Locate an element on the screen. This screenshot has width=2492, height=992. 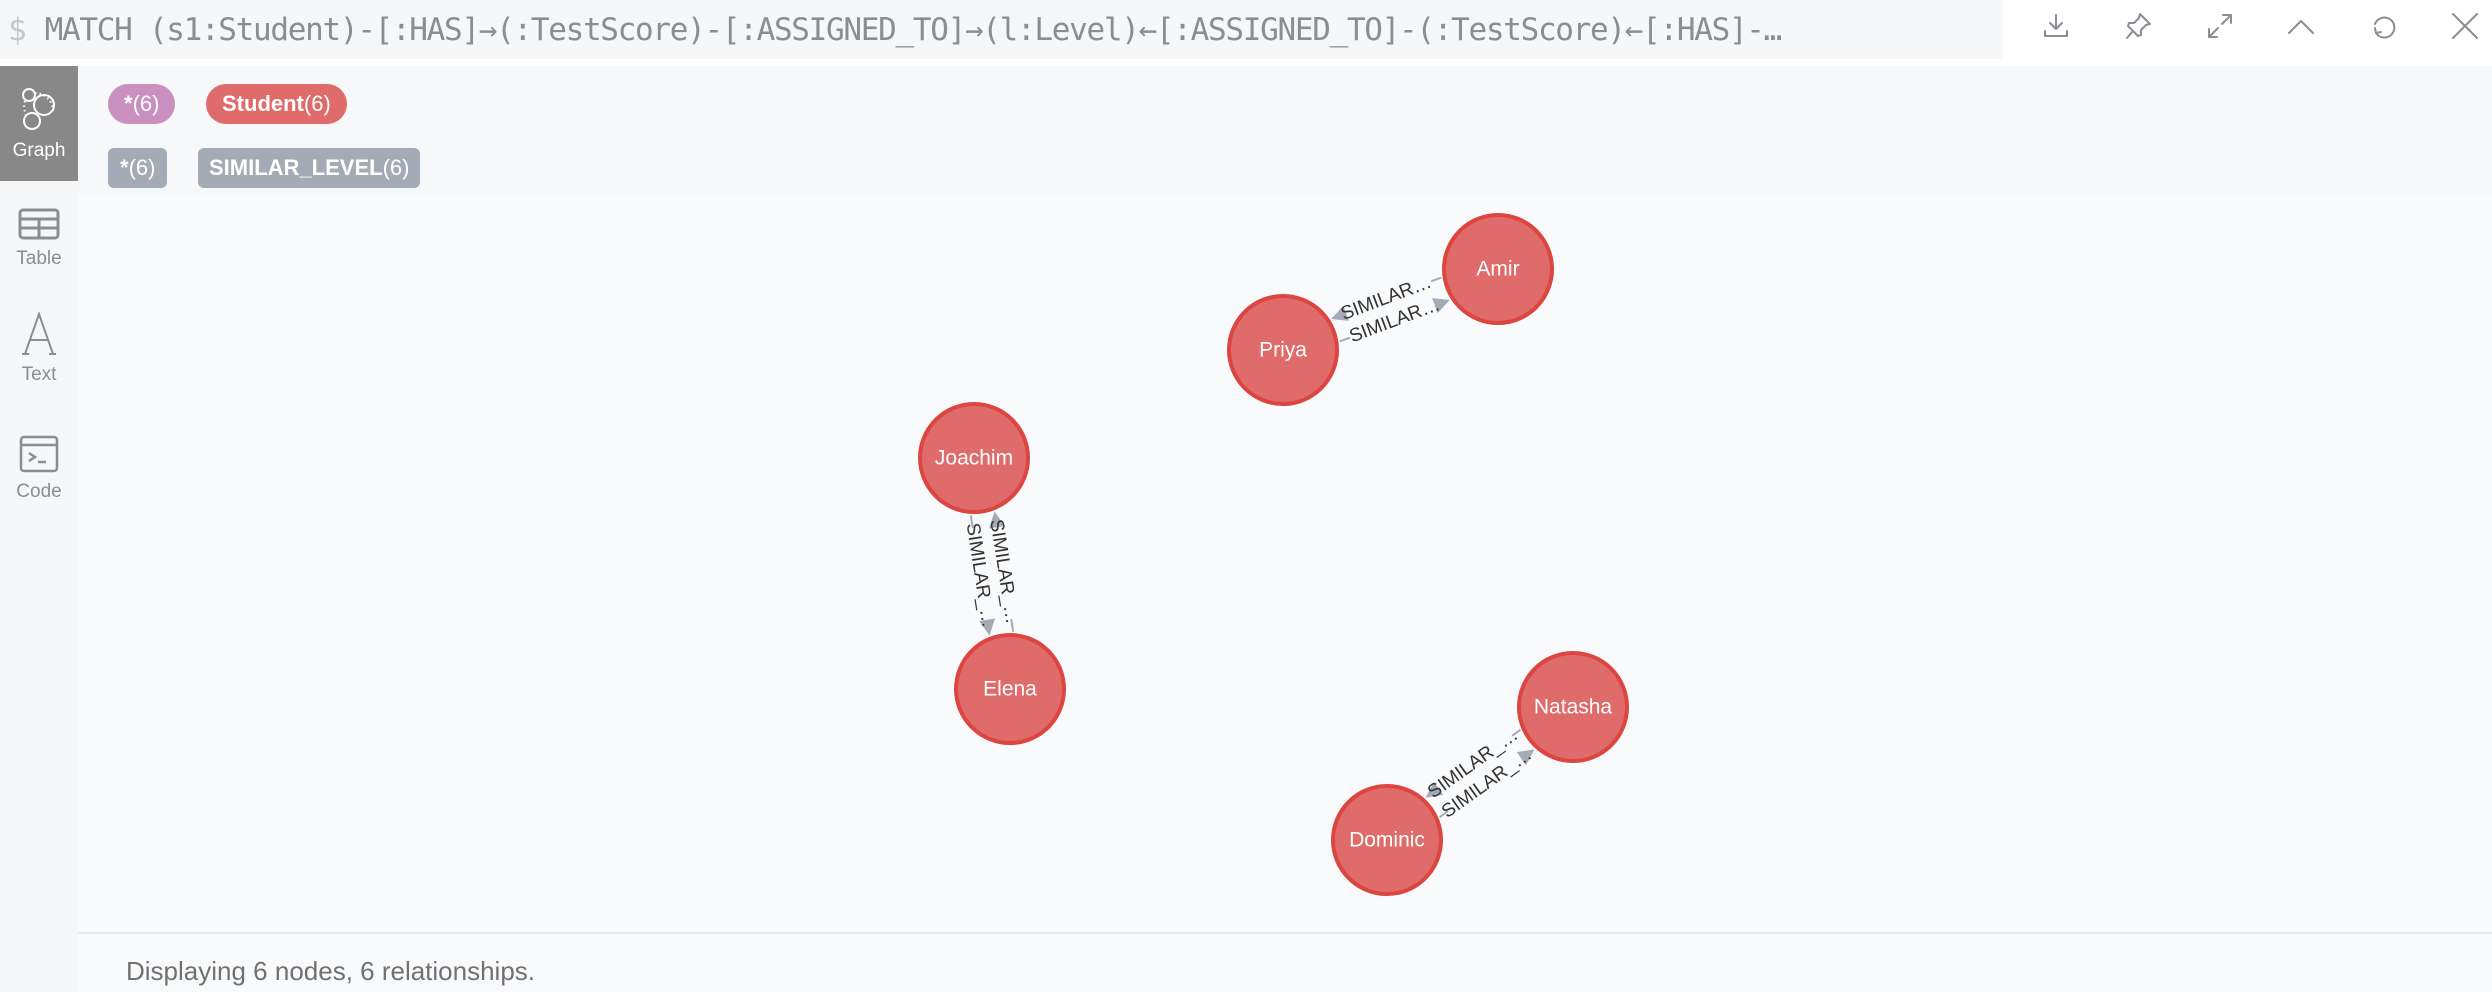
table-icon is located at coordinates (39, 223).